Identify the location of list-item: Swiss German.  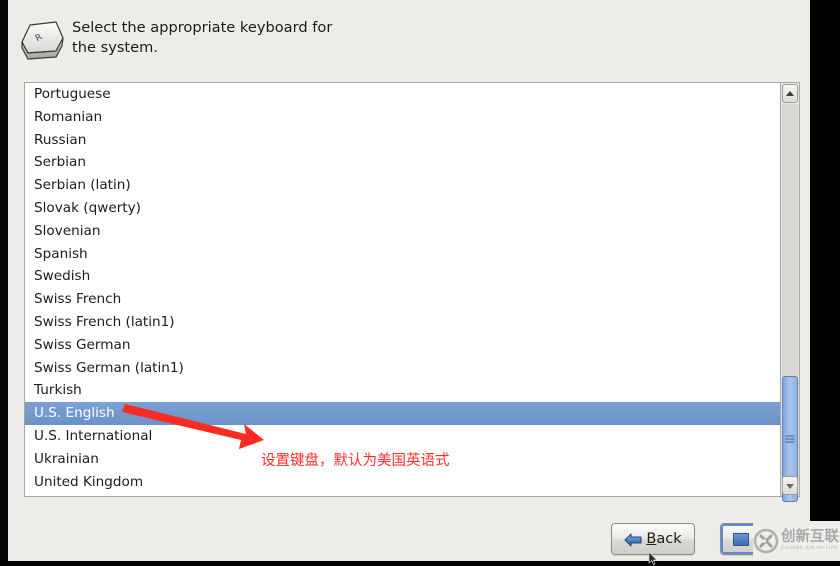
(402, 345).